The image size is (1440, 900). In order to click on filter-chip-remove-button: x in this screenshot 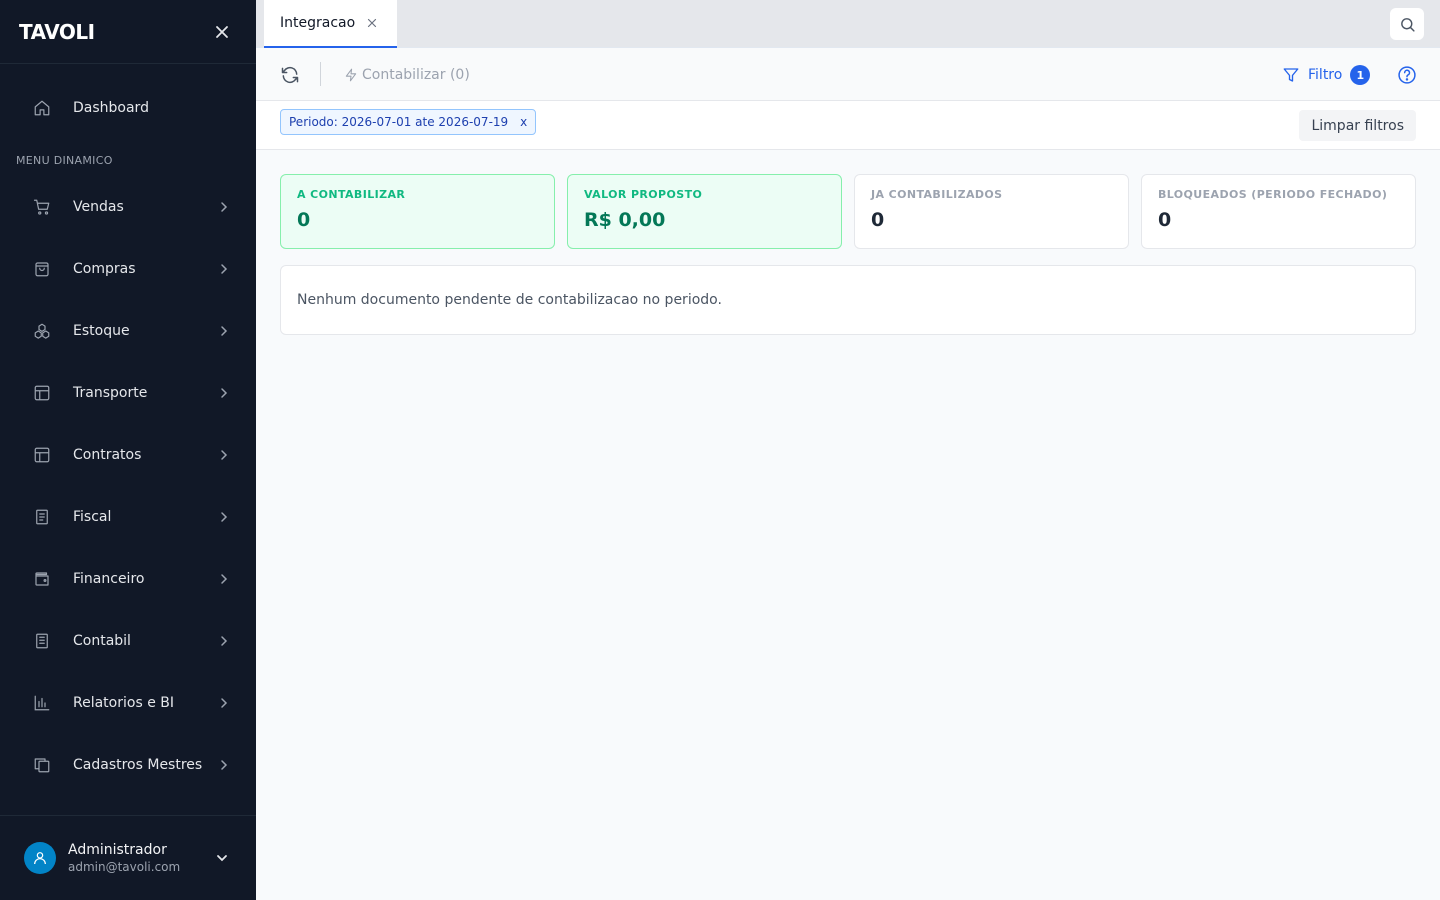, I will do `click(523, 122)`.